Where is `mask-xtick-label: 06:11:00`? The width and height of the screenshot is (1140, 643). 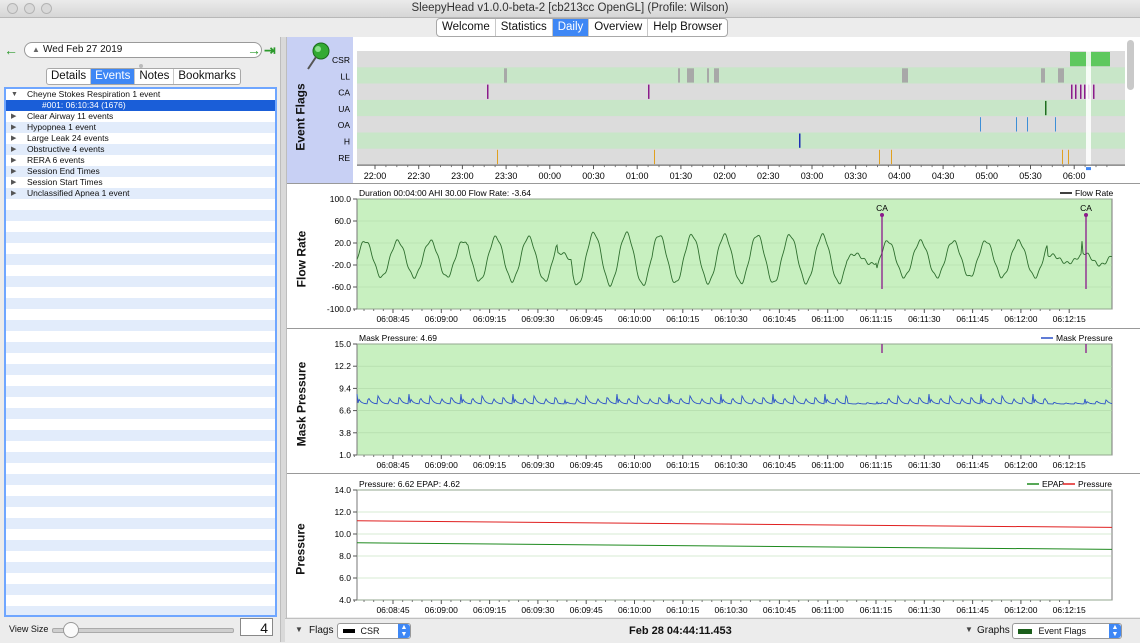
mask-xtick-label: 06:11:00 is located at coordinates (827, 465).